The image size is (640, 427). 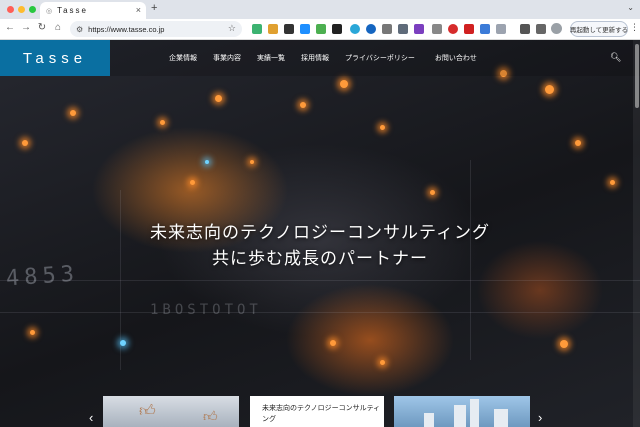 What do you see at coordinates (138, 10) in the screenshot?
I see `tab-close-icon: ×` at bounding box center [138, 10].